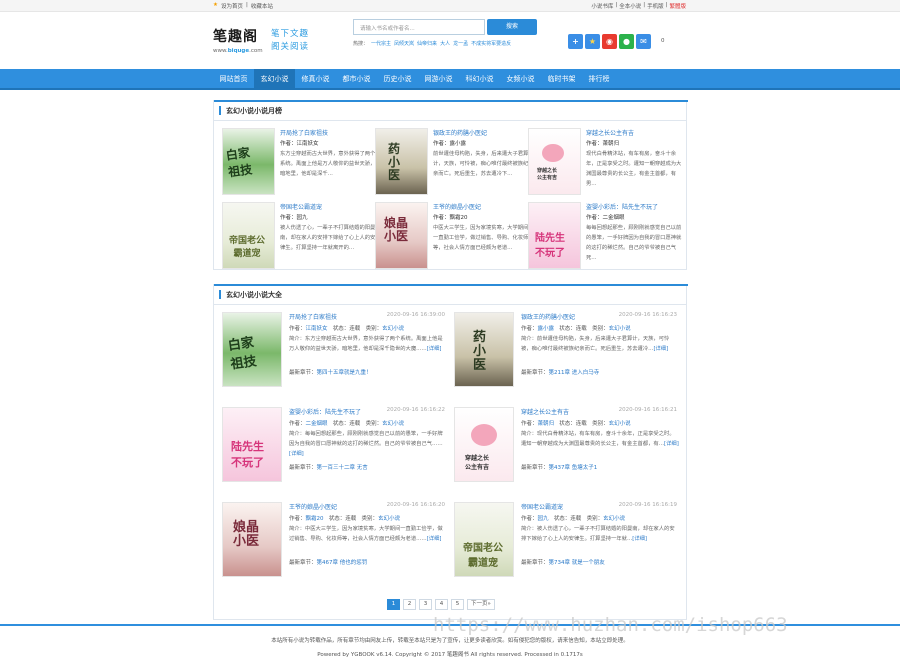  I want to click on hot-search-link: 仙帝归来, so click(427, 44).